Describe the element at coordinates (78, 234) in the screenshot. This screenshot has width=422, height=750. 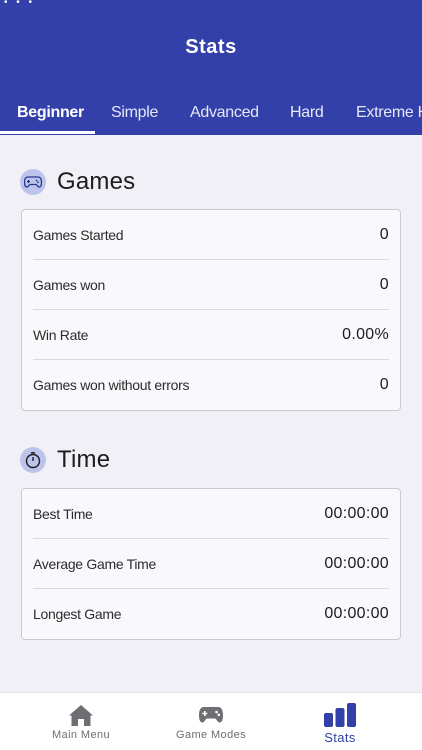
I see `stat-label: Games Started` at that location.